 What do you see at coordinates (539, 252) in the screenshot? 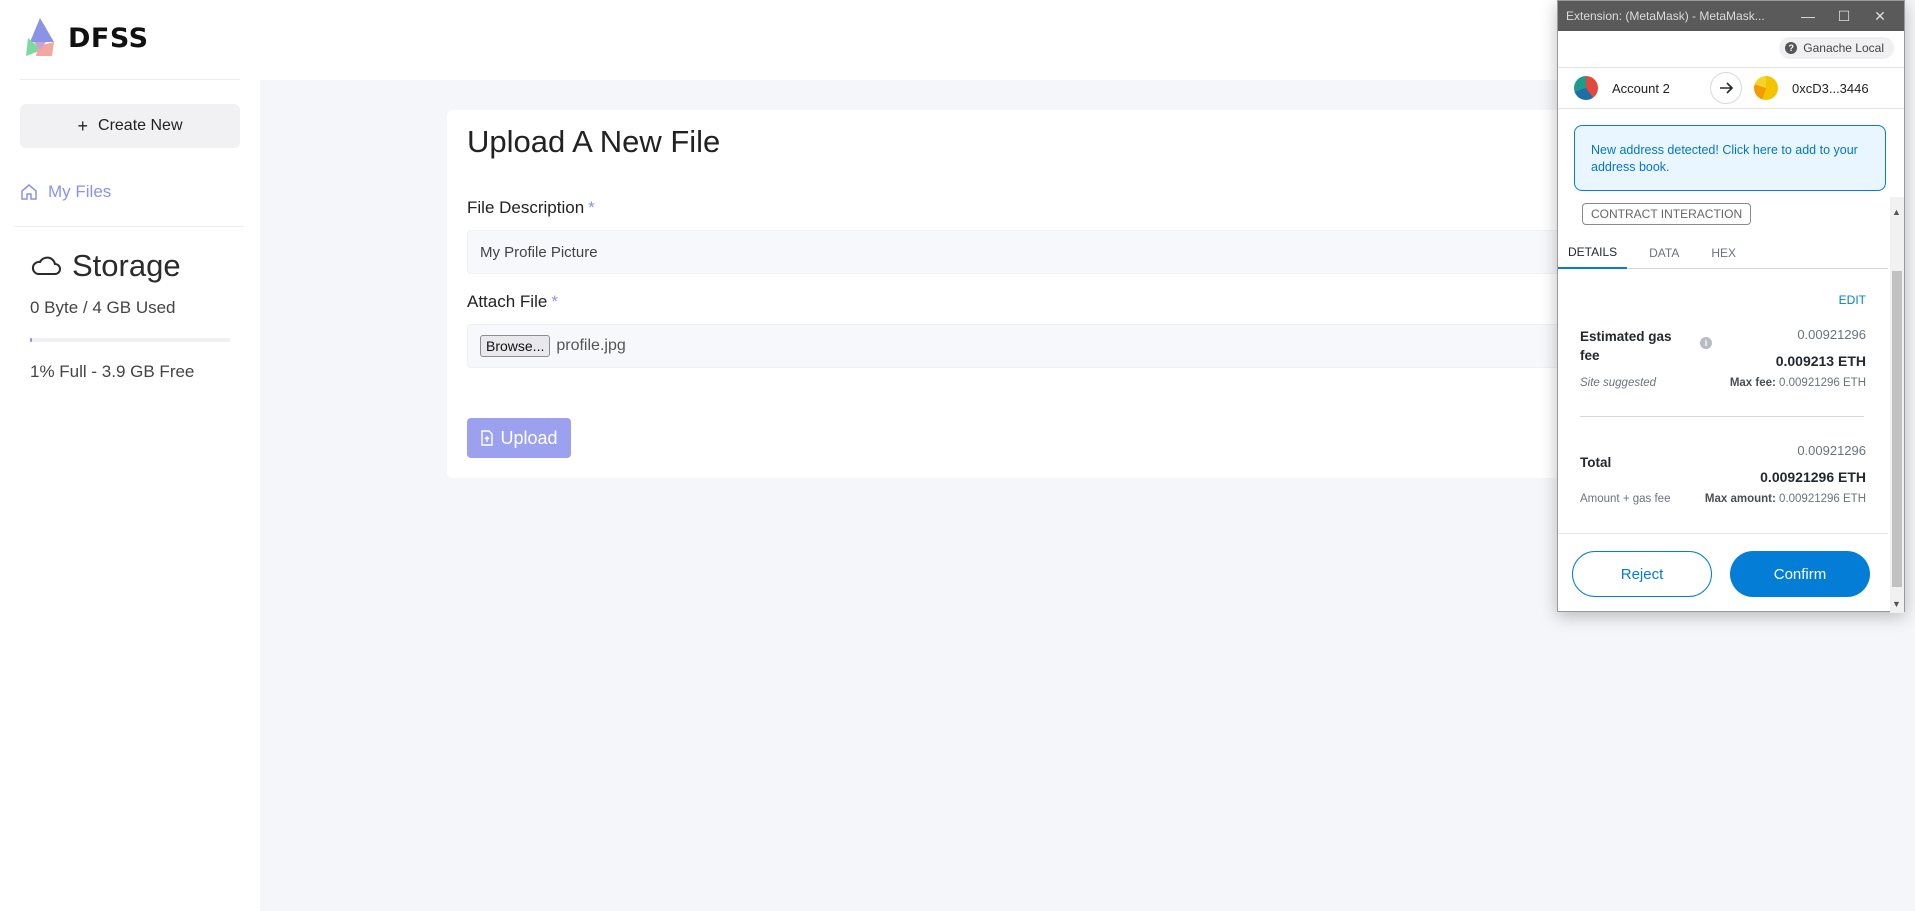
I see `file-description-value: My Profile Picture` at bounding box center [539, 252].